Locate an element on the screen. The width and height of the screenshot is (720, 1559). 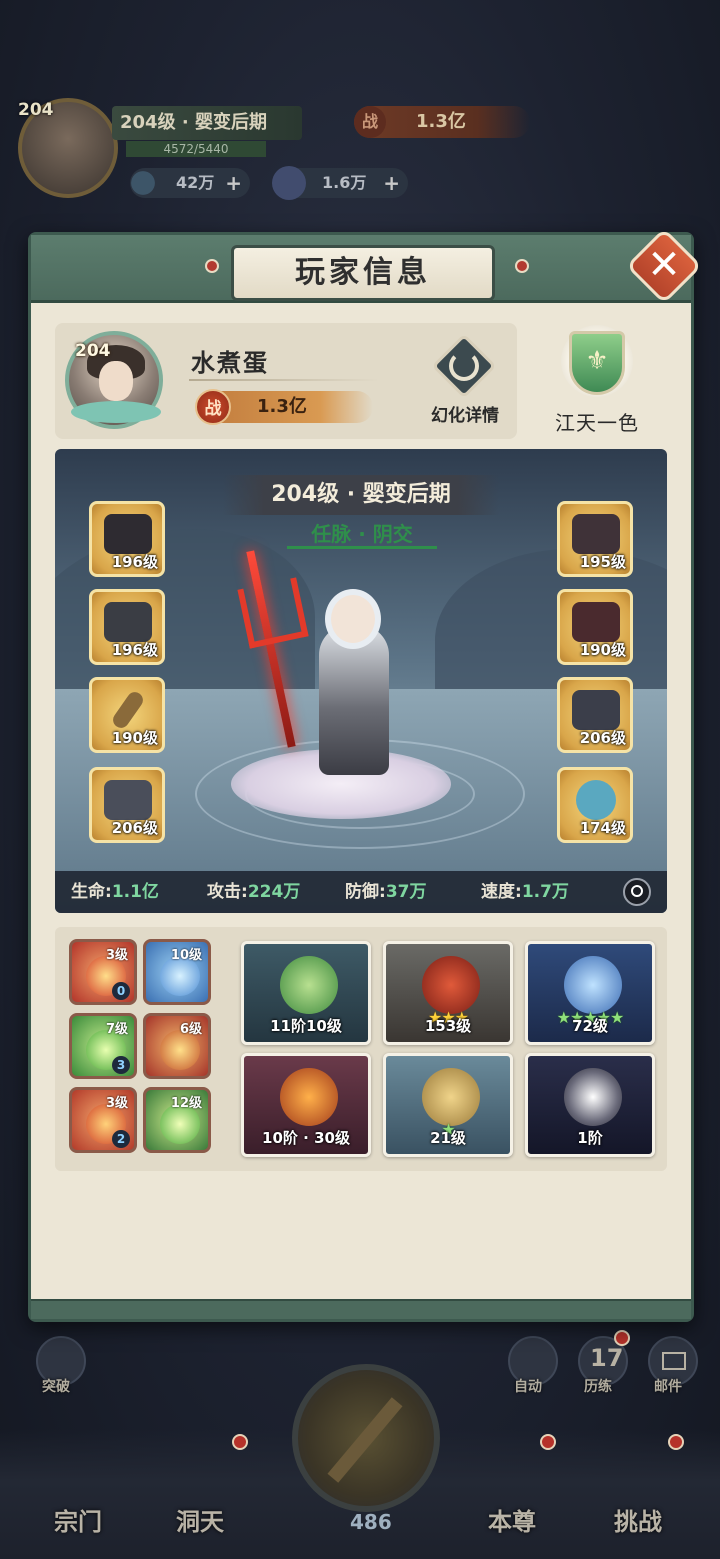
spirit-stone-icon is located at coordinates (143, 183).